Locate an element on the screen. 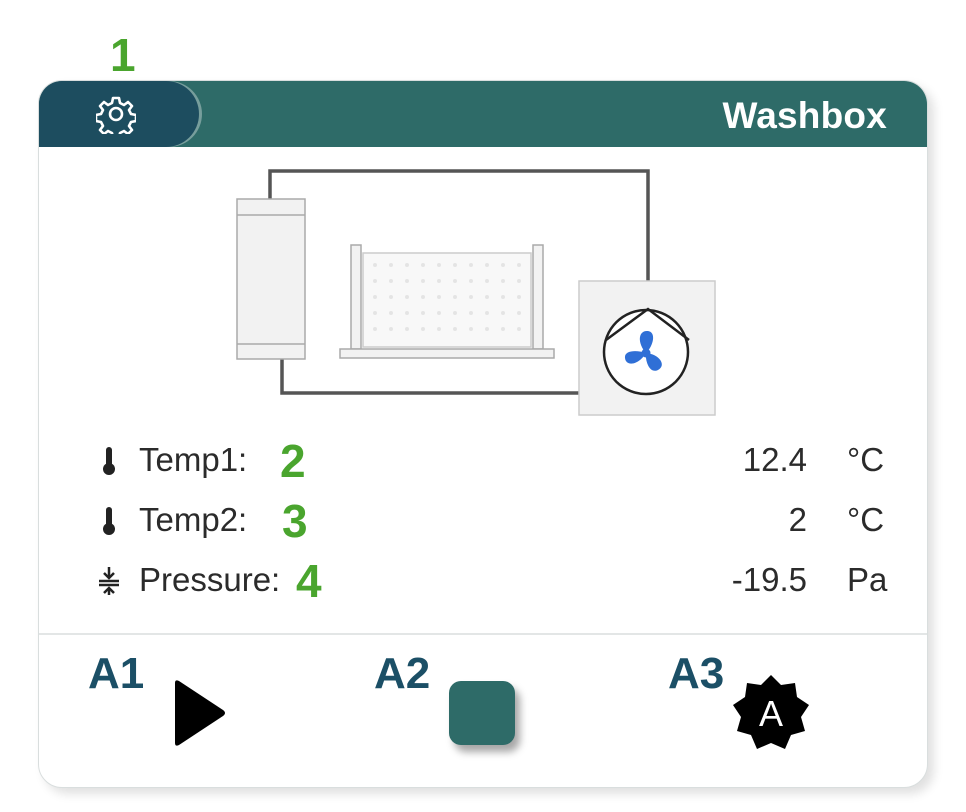 This screenshot has height=812, width=966. reading-unit: Pa is located at coordinates (867, 579).